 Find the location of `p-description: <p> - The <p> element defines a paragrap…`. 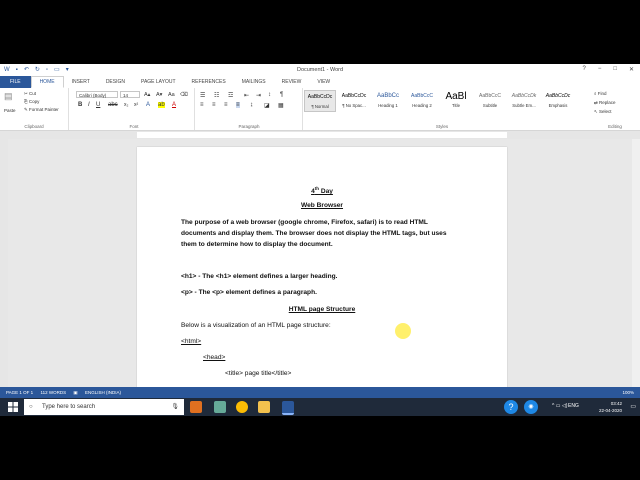

p-description: <p> - The <p> element defines a paragrap… is located at coordinates (249, 292).